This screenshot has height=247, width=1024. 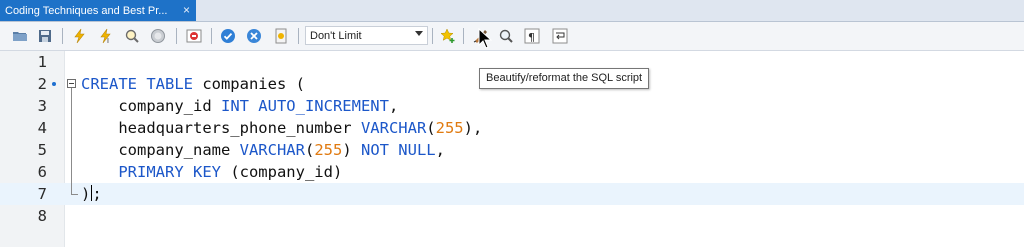 What do you see at coordinates (448, 36) in the screenshot?
I see `add-snippet-star-icon` at bounding box center [448, 36].